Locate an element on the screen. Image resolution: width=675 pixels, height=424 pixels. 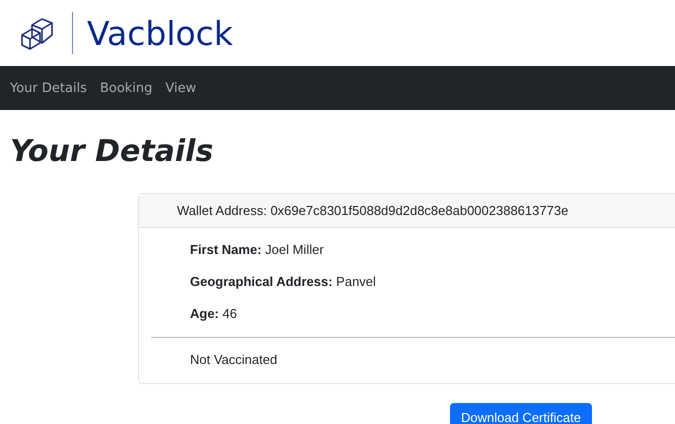
brand-name: Vacblock is located at coordinates (160, 33).